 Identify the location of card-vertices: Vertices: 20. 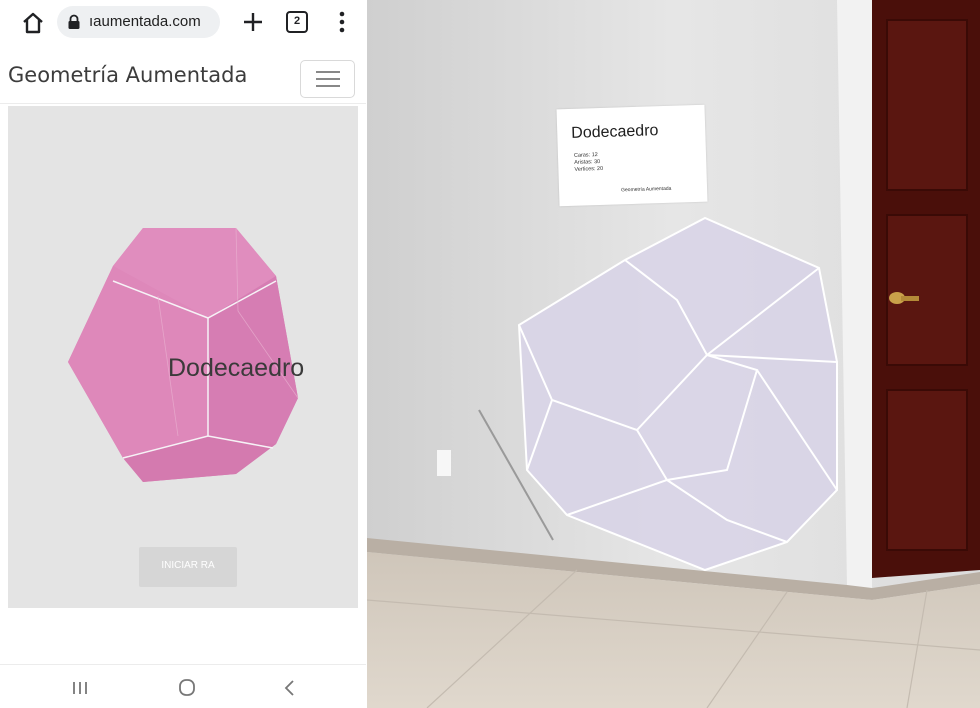
(589, 169).